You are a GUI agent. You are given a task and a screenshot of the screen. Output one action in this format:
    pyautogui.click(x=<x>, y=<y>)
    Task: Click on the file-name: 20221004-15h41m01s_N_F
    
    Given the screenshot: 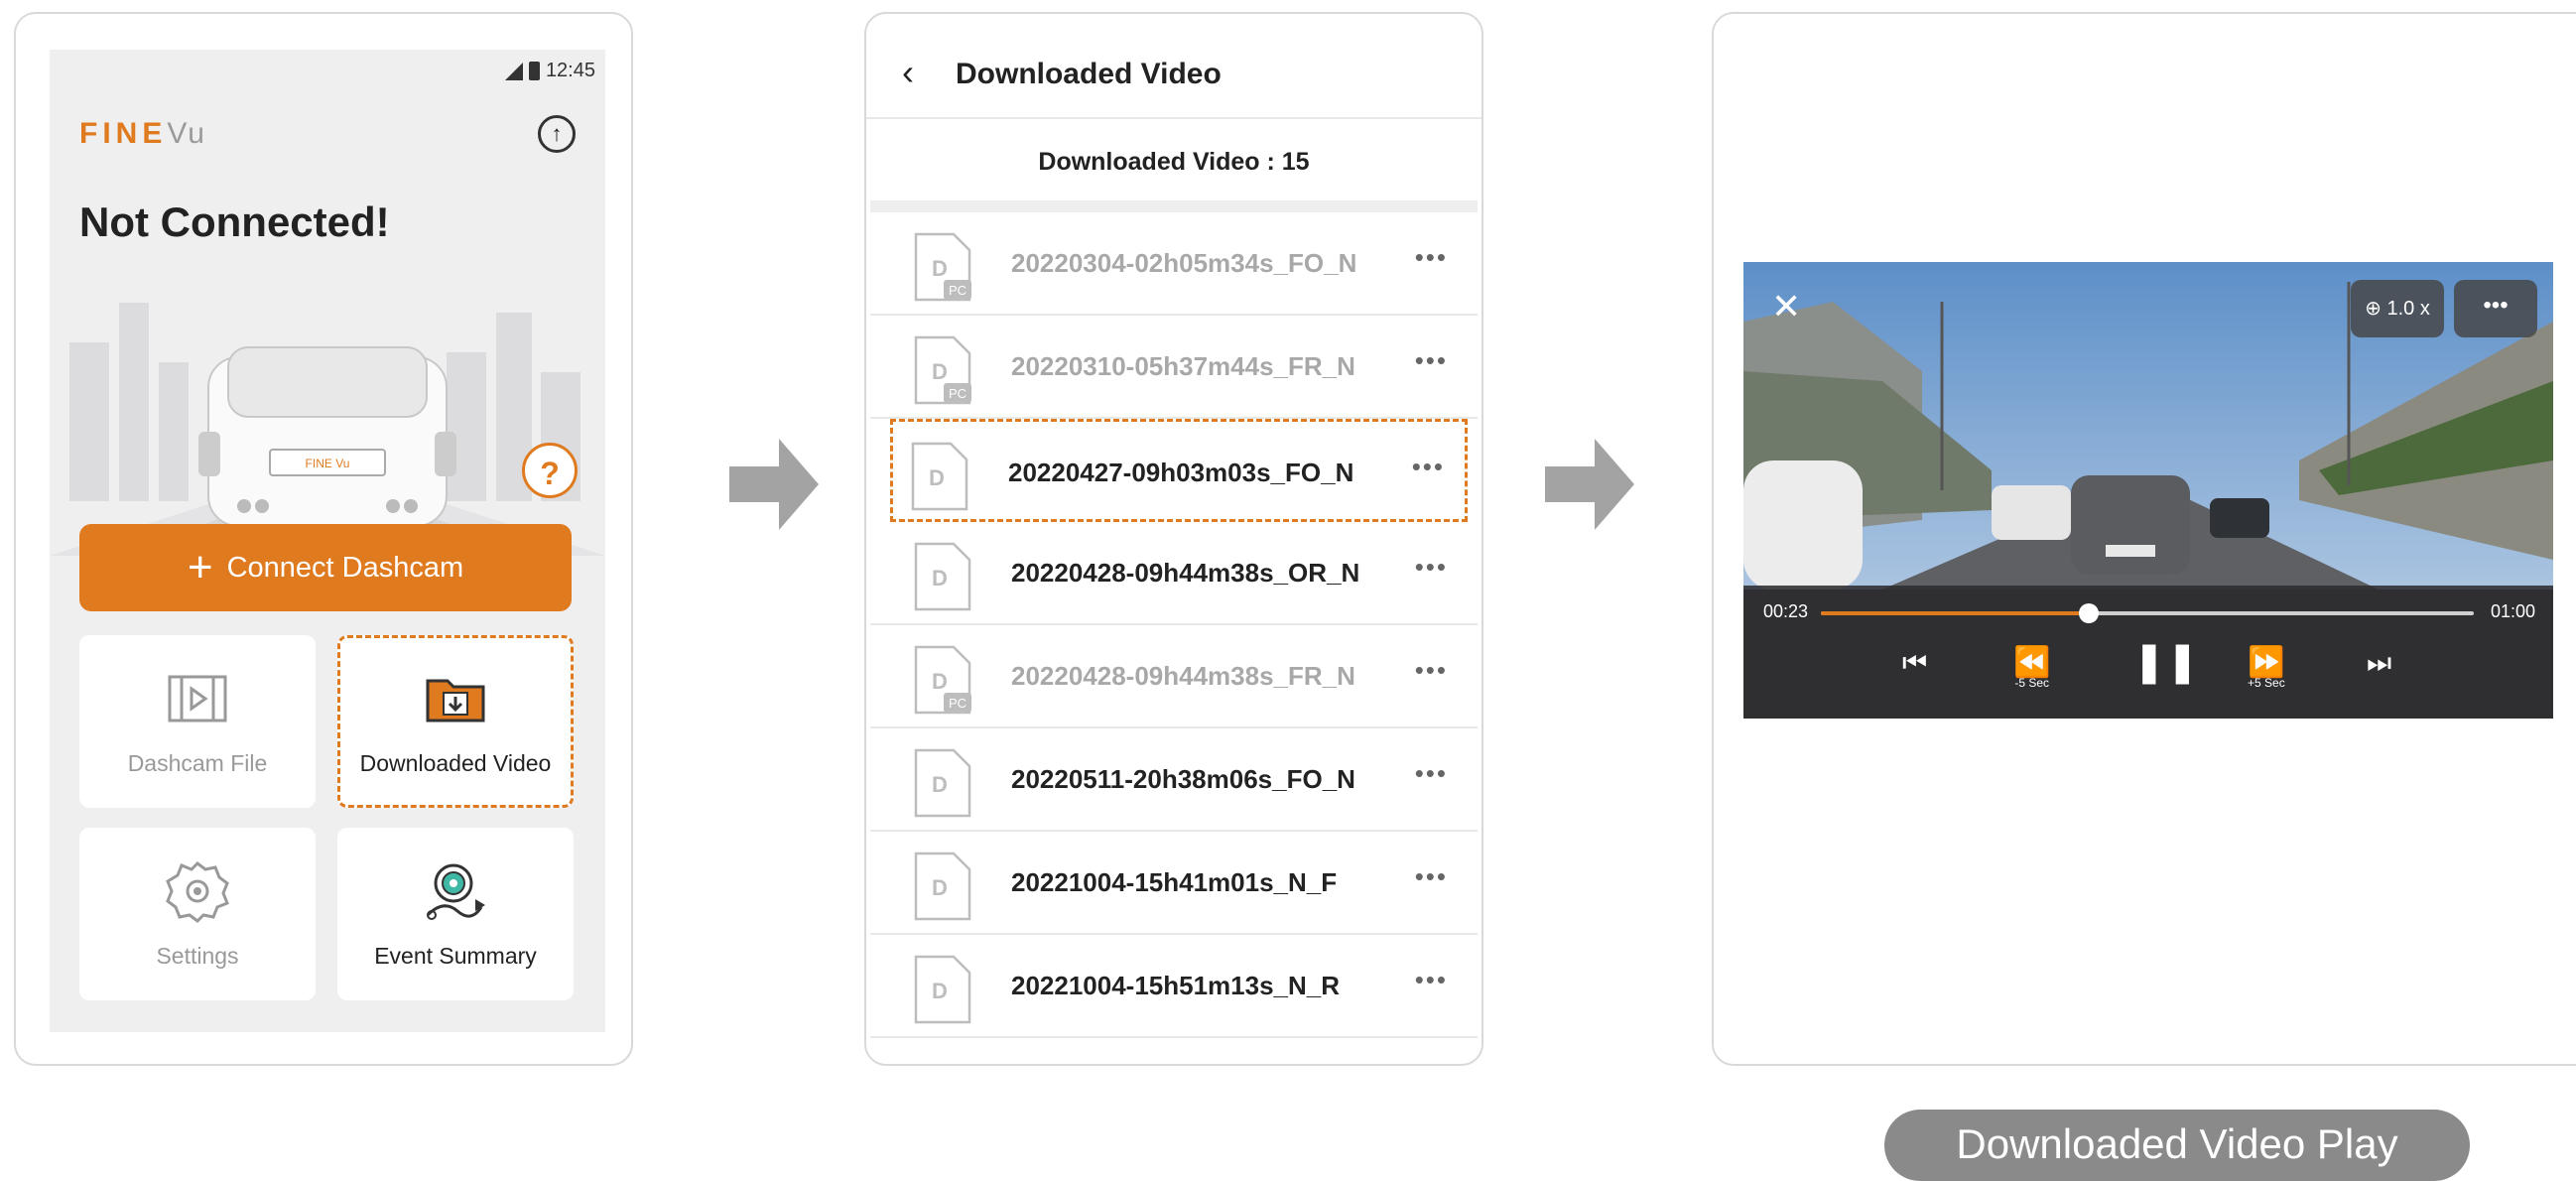 What is the action you would take?
    pyautogui.click(x=1174, y=882)
    